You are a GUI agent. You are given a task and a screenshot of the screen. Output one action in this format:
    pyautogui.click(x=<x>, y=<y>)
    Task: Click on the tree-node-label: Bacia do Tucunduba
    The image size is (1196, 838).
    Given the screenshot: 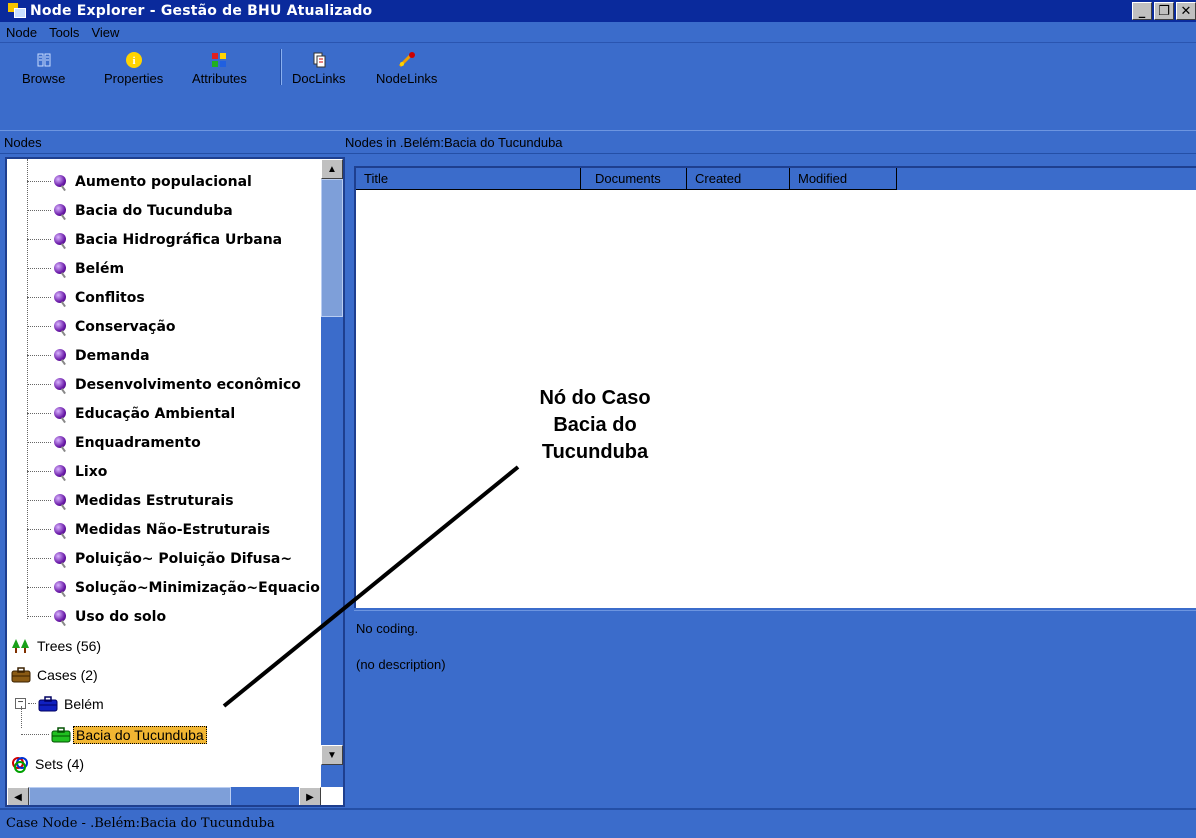 What is the action you would take?
    pyautogui.click(x=154, y=210)
    